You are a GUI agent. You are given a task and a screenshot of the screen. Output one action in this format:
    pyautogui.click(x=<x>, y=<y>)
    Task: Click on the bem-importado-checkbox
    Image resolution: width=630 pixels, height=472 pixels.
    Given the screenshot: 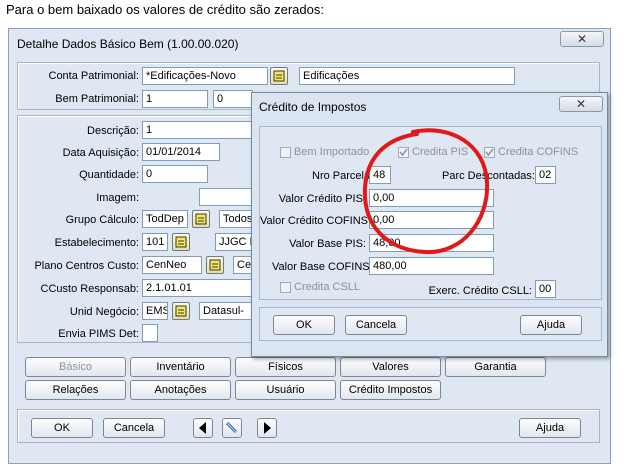 What is the action you would take?
    pyautogui.click(x=285, y=152)
    